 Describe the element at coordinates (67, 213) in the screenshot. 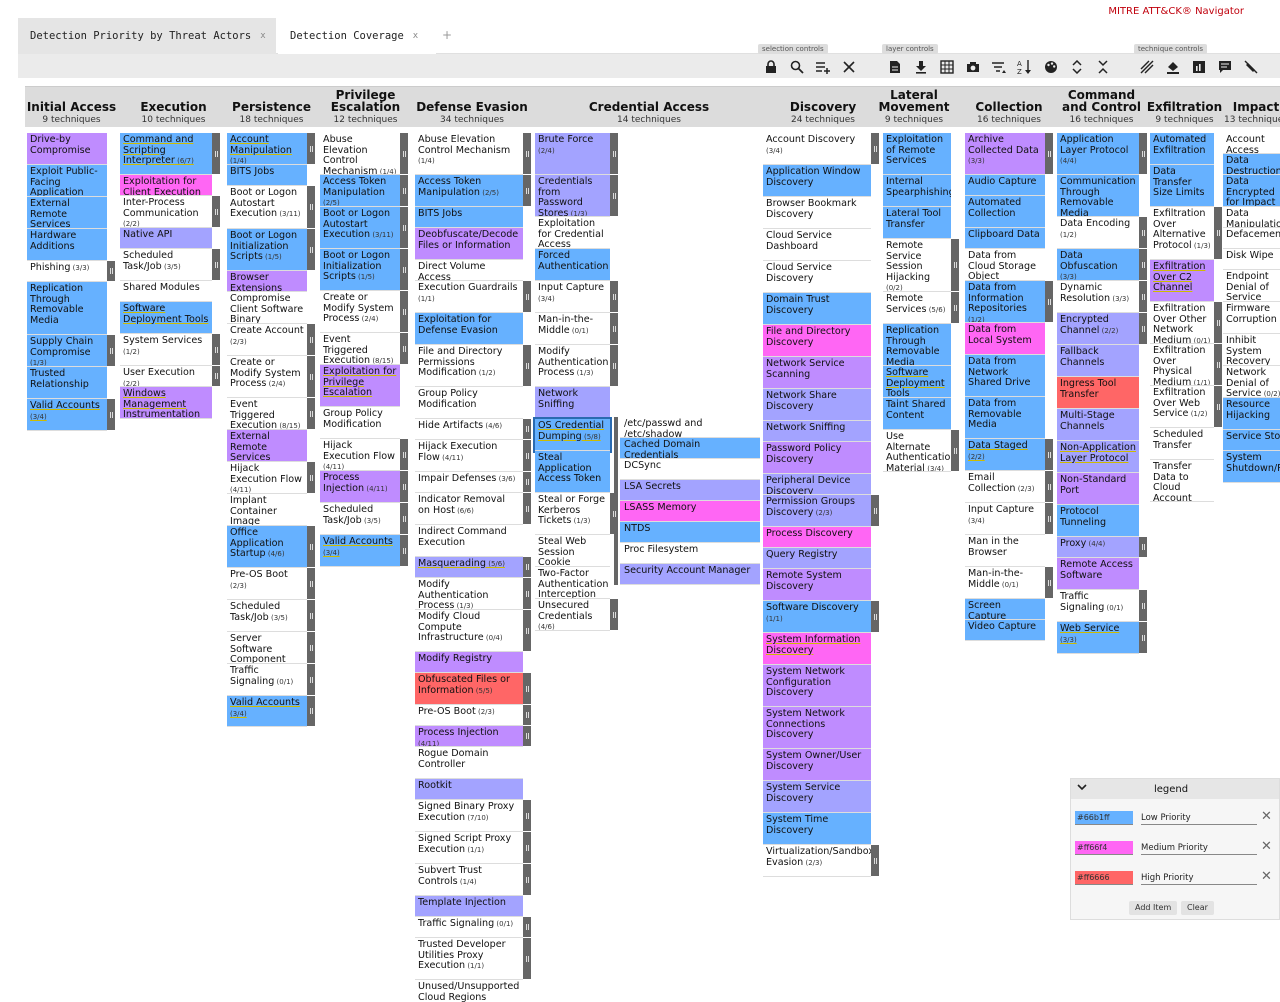

I see `technique-cell: External Remote Services` at that location.